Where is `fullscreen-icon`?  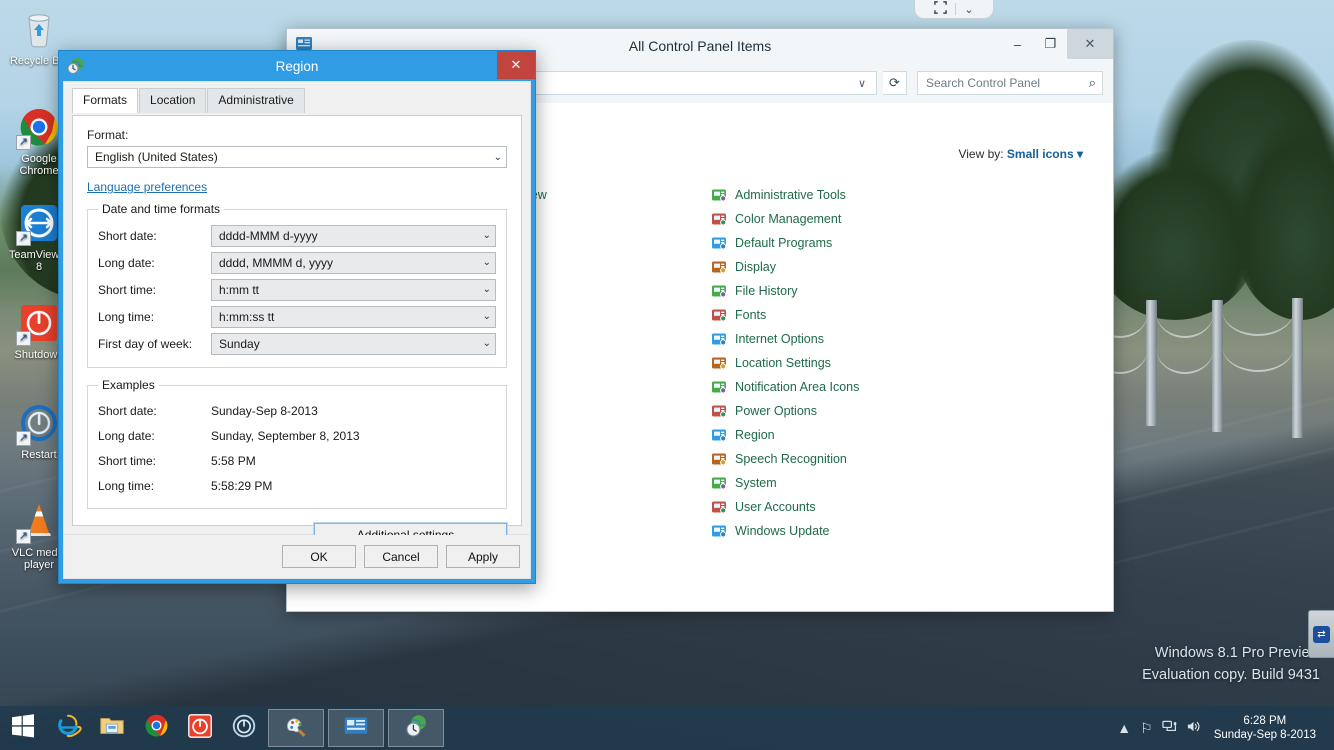
fullscreen-icon is located at coordinates (941, 9).